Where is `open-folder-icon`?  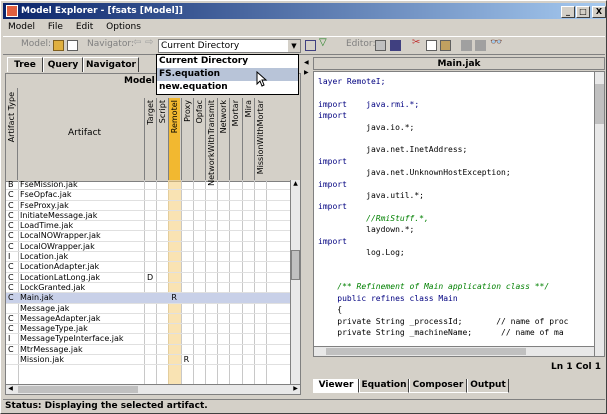 open-folder-icon is located at coordinates (58, 45).